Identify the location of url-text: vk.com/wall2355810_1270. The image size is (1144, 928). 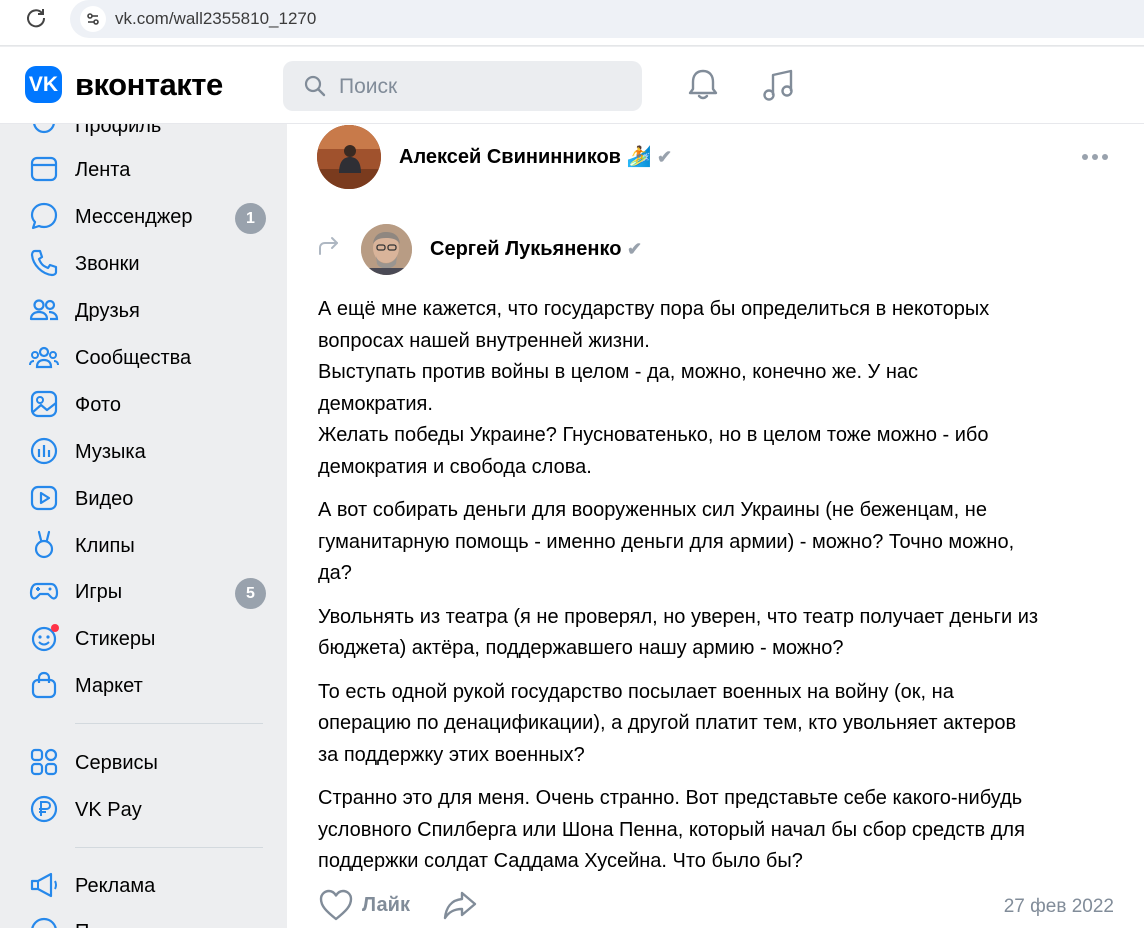
(215, 19).